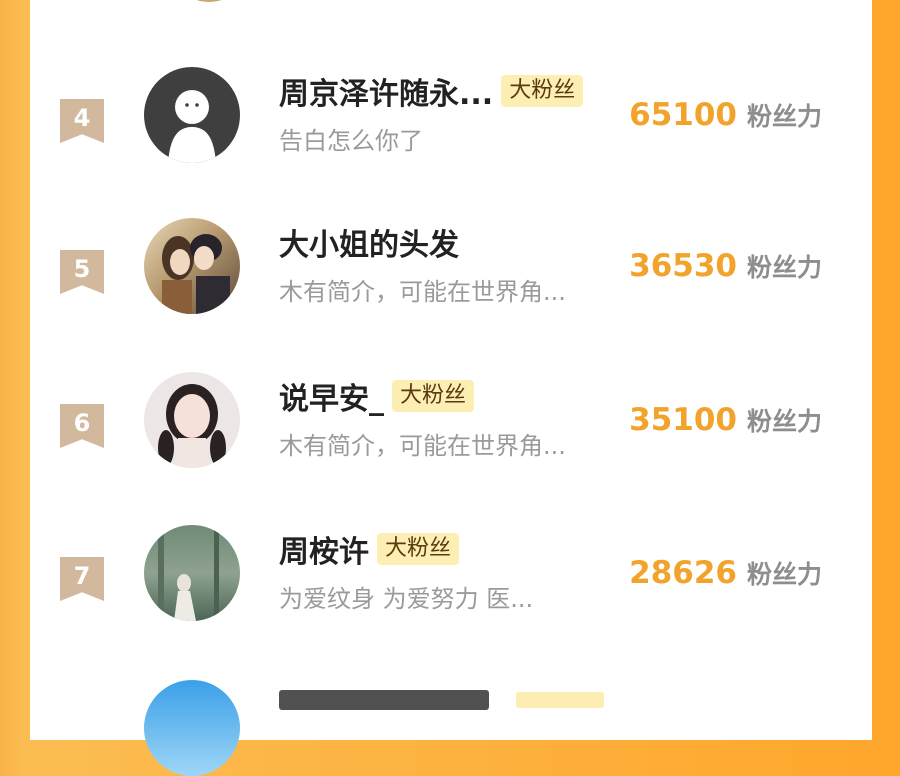 The width and height of the screenshot is (900, 776). I want to click on rank-row: 4 周京泽许随永... 大粉丝 告白怎么你了 65100 粉丝力, so click(451, 127).